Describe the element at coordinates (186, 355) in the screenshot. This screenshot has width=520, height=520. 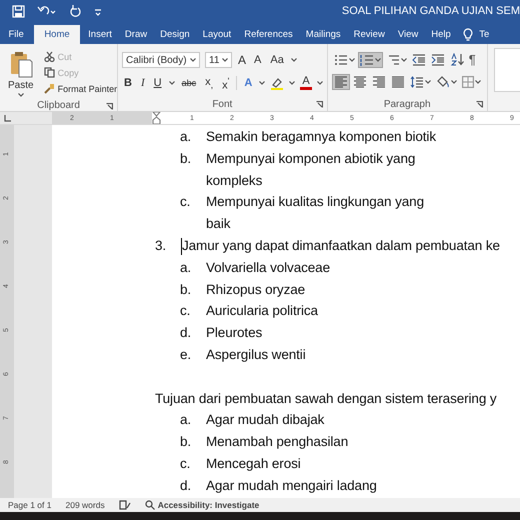
I see `list-marker: e.` at that location.